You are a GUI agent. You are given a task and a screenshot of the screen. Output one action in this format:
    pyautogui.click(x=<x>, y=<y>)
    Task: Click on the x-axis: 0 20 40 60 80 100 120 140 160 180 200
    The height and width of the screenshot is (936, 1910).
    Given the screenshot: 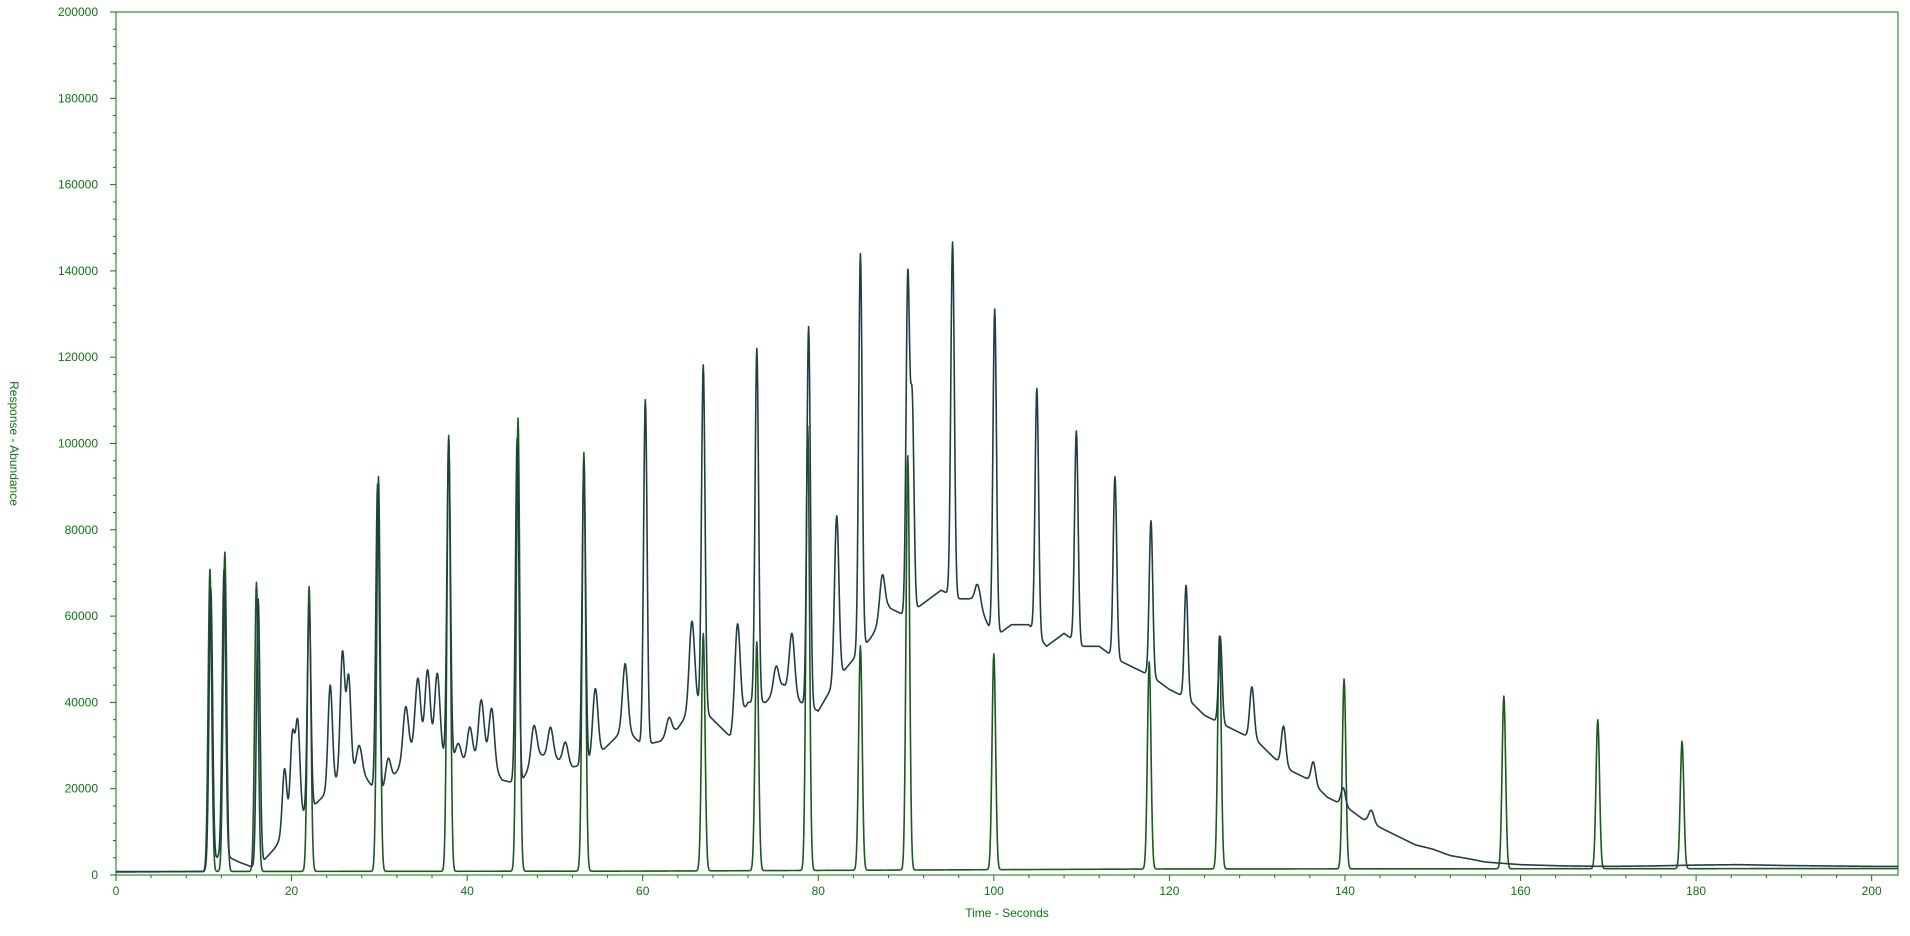 What is the action you would take?
    pyautogui.click(x=997, y=886)
    